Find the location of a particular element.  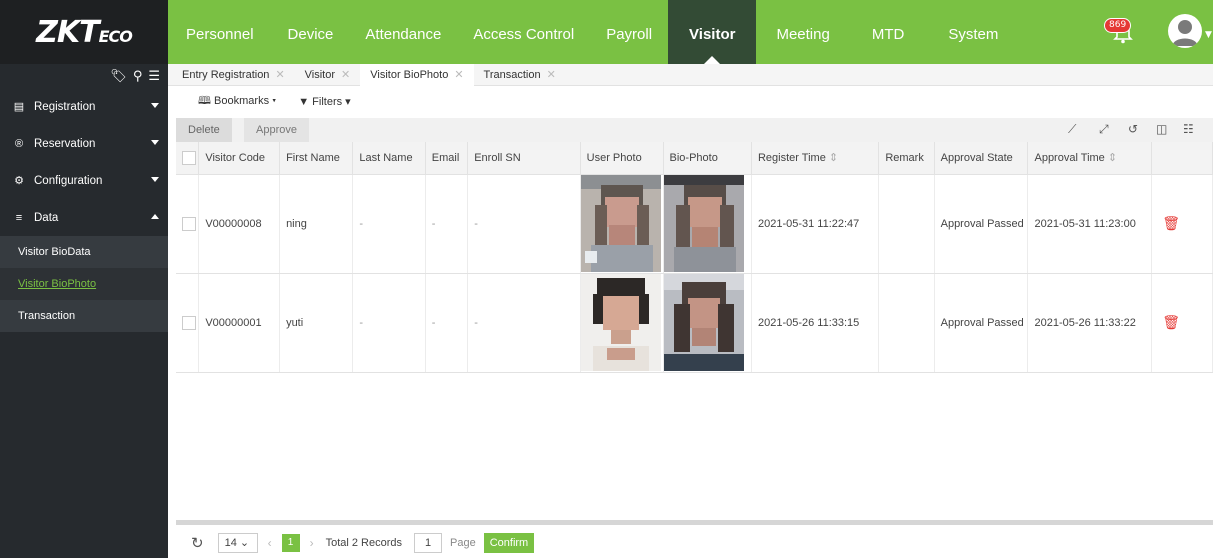

sidebar-group-reservation: ® Reservation is located at coordinates (84, 143).